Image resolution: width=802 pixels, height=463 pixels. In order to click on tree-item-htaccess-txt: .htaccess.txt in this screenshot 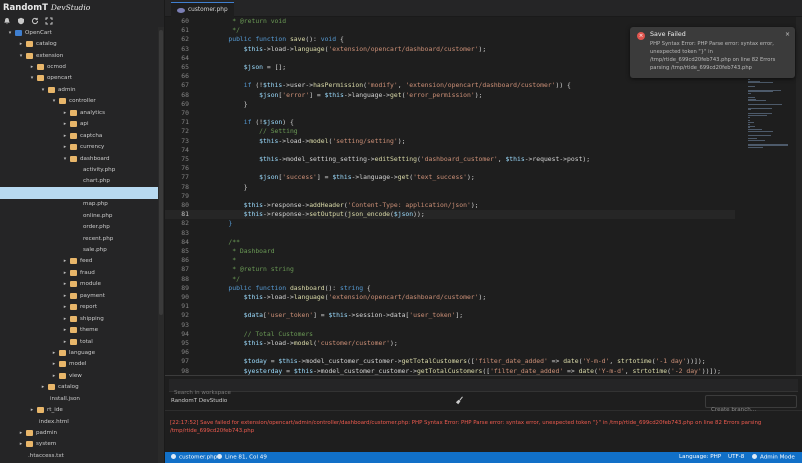, I will do `click(79, 455)`.